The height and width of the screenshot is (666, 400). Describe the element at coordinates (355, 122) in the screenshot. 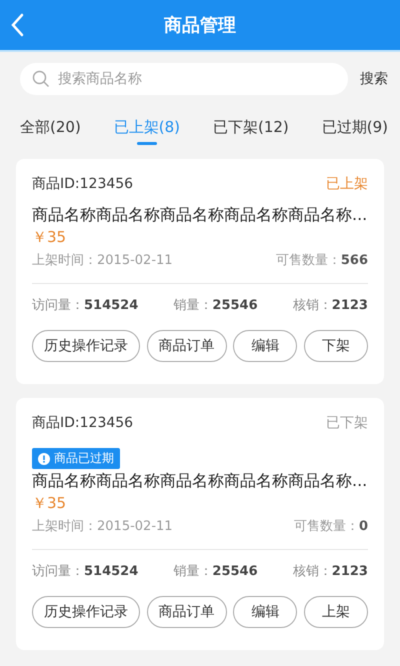

I see `tab: 已过期(9)` at that location.